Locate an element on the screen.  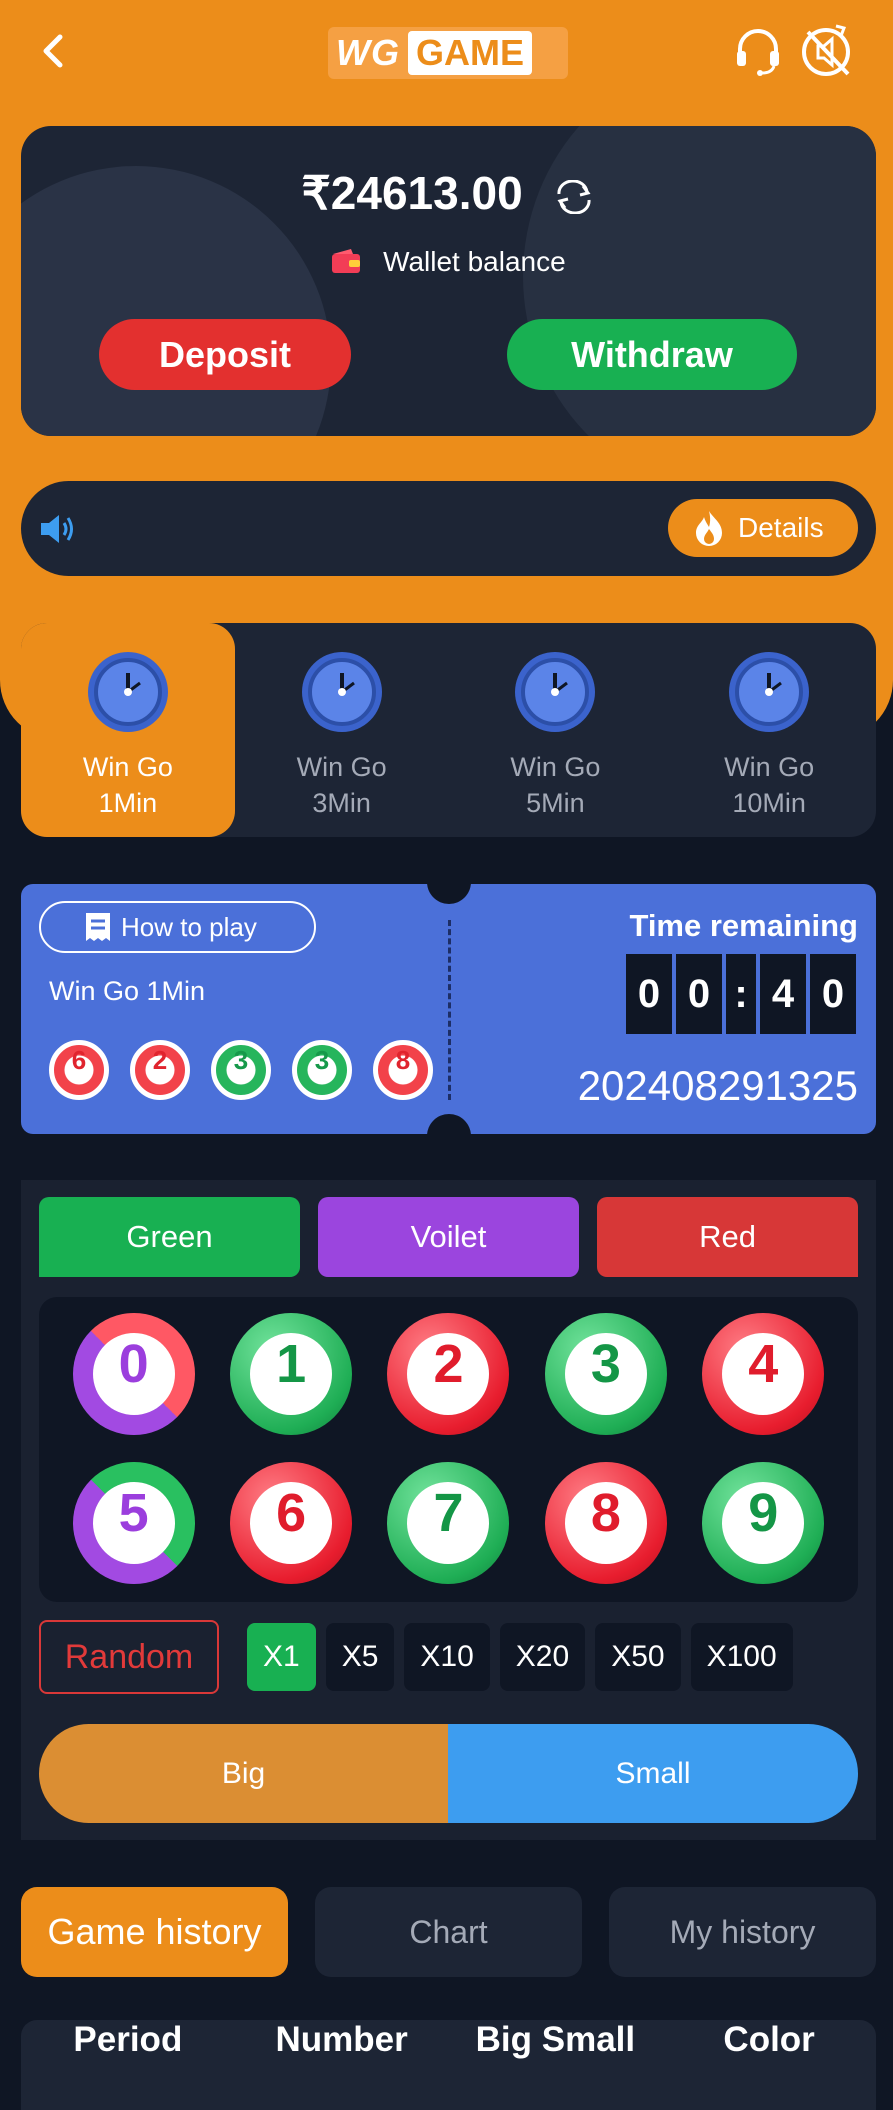
multiplier-row: Random X1 X5 X10 X20 X50 X100 is located at coordinates (416, 1657).